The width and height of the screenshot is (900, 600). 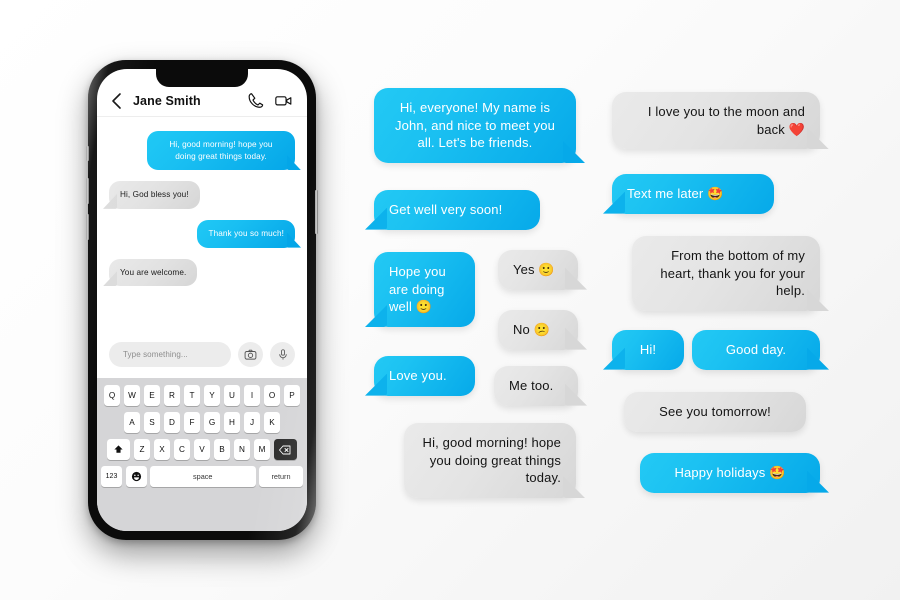 I want to click on bubble-me-too: Me too., so click(x=536, y=386).